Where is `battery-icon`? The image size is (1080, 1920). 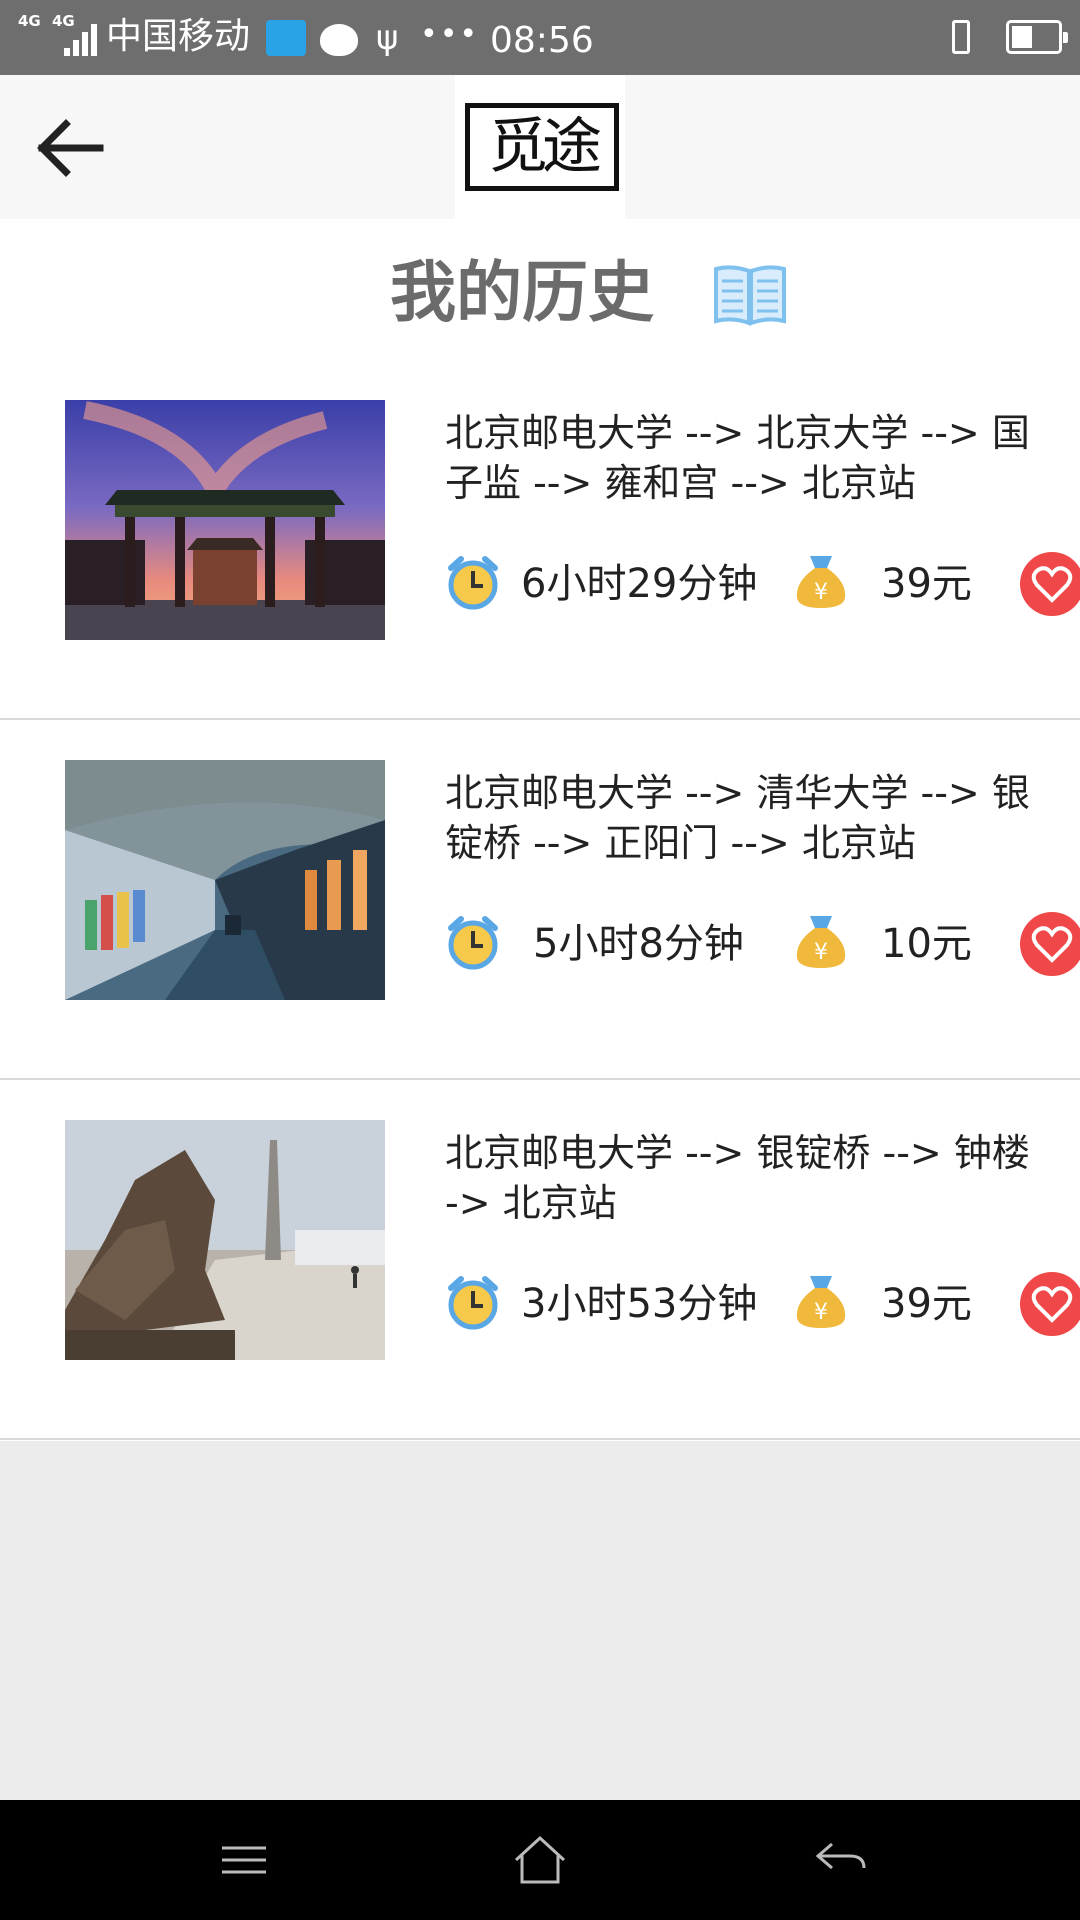
battery-icon is located at coordinates (1037, 37).